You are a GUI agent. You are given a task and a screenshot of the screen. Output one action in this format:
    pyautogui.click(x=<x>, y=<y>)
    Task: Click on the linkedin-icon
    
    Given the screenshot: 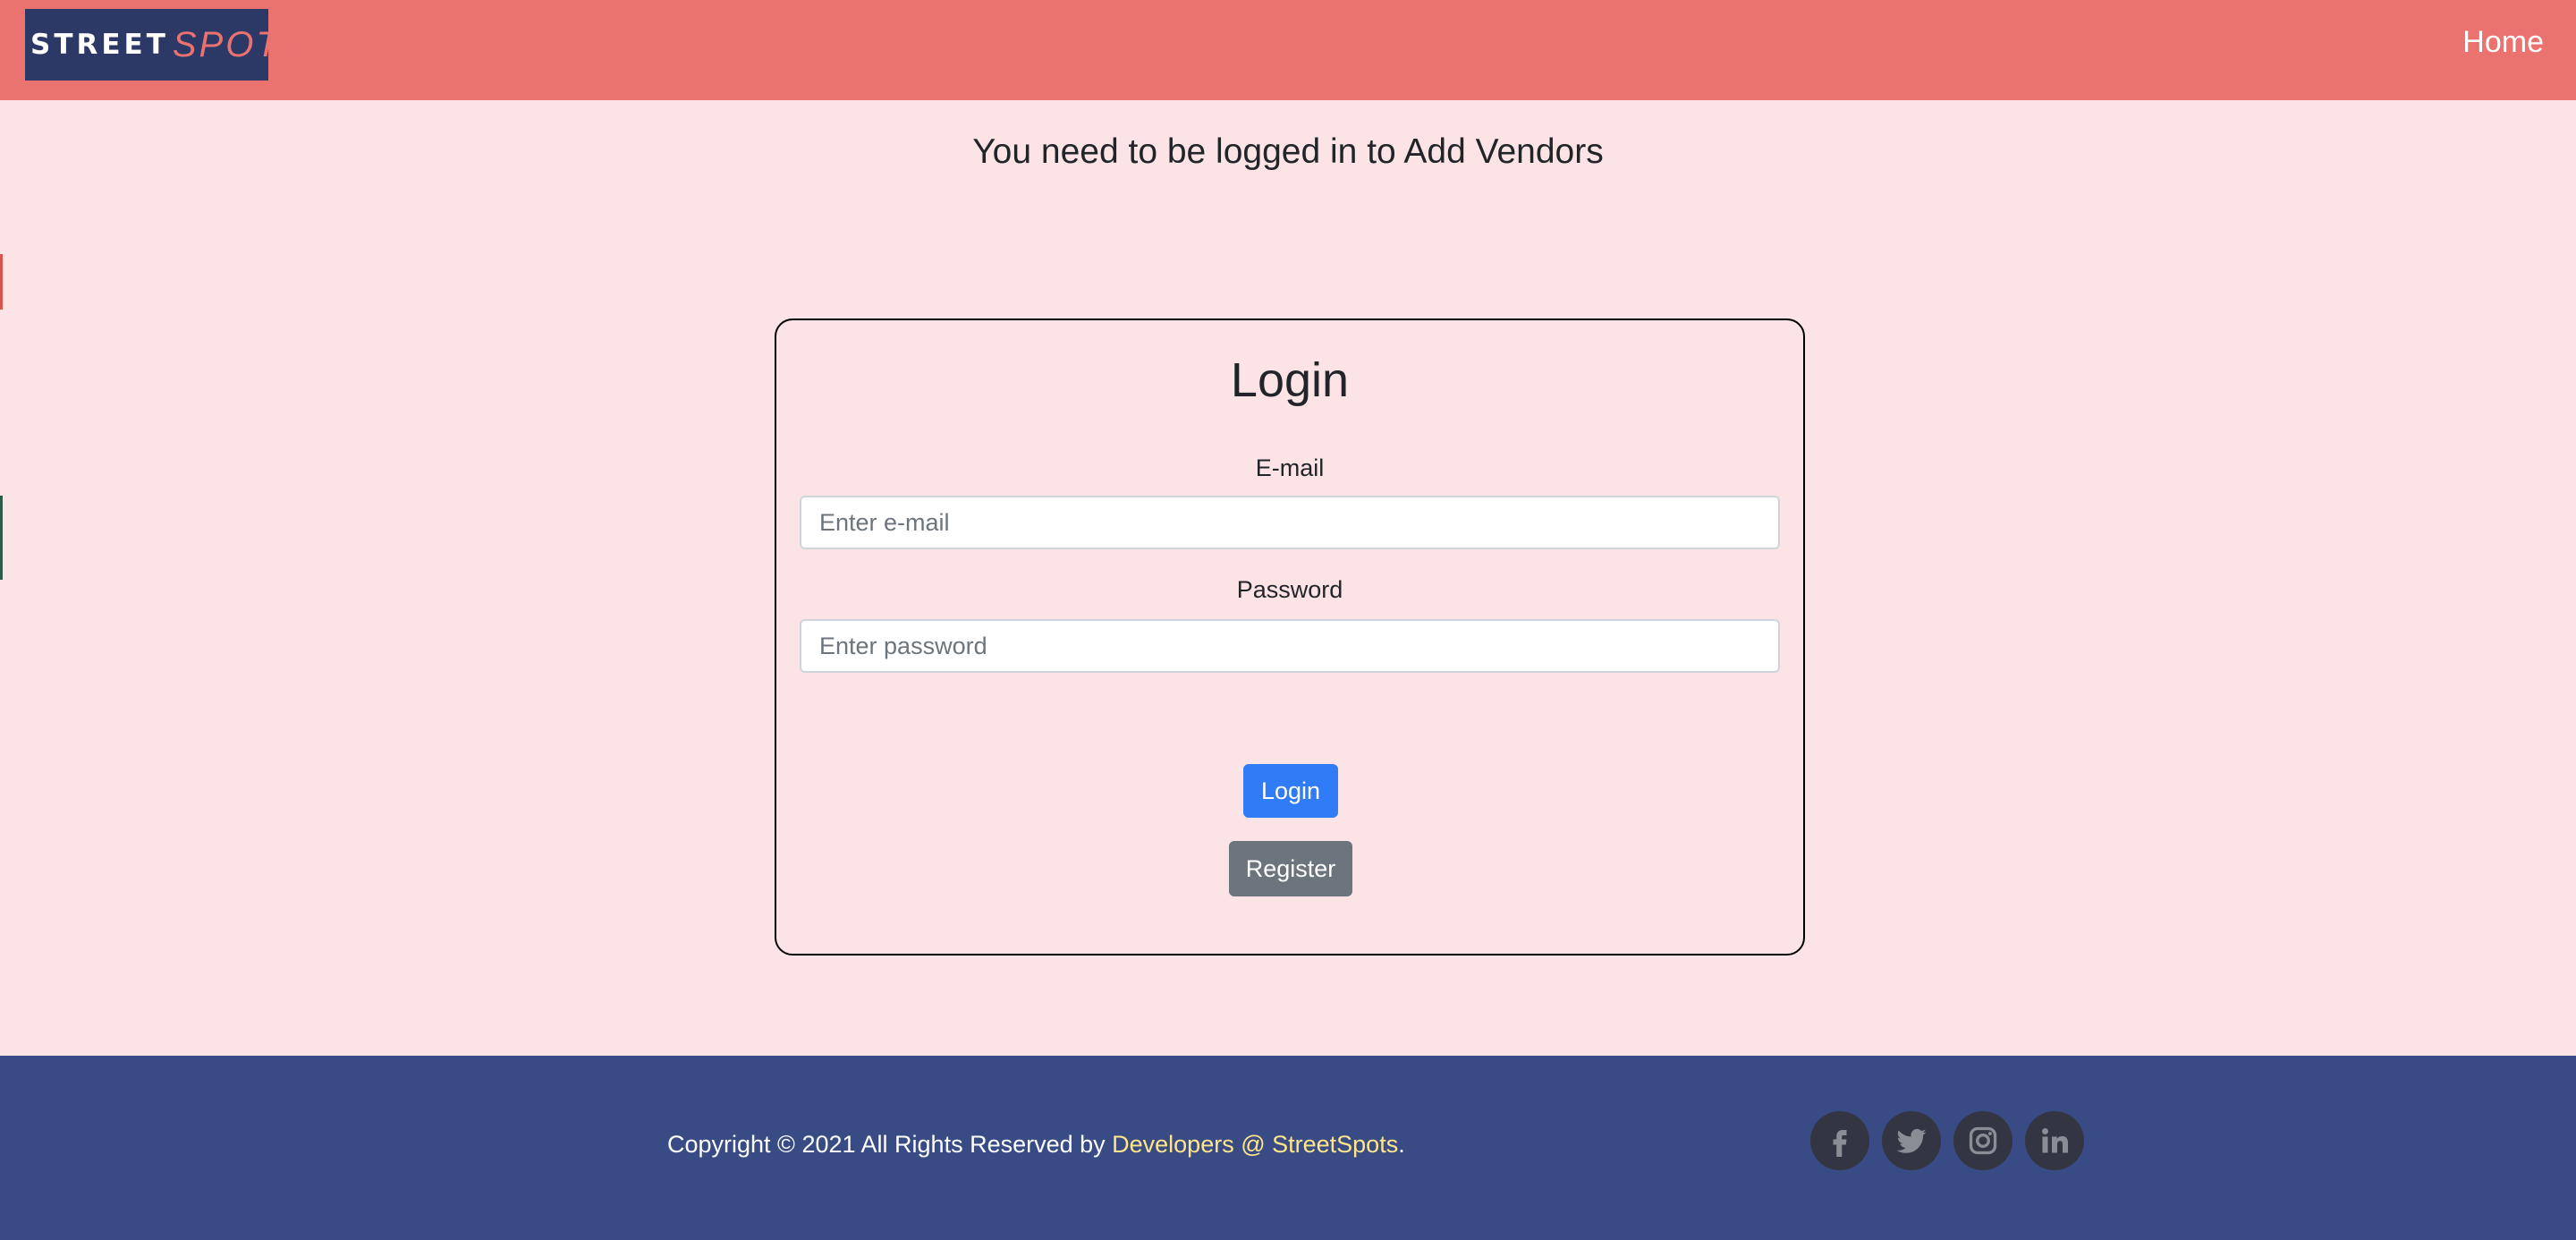 What is the action you would take?
    pyautogui.click(x=2054, y=1140)
    